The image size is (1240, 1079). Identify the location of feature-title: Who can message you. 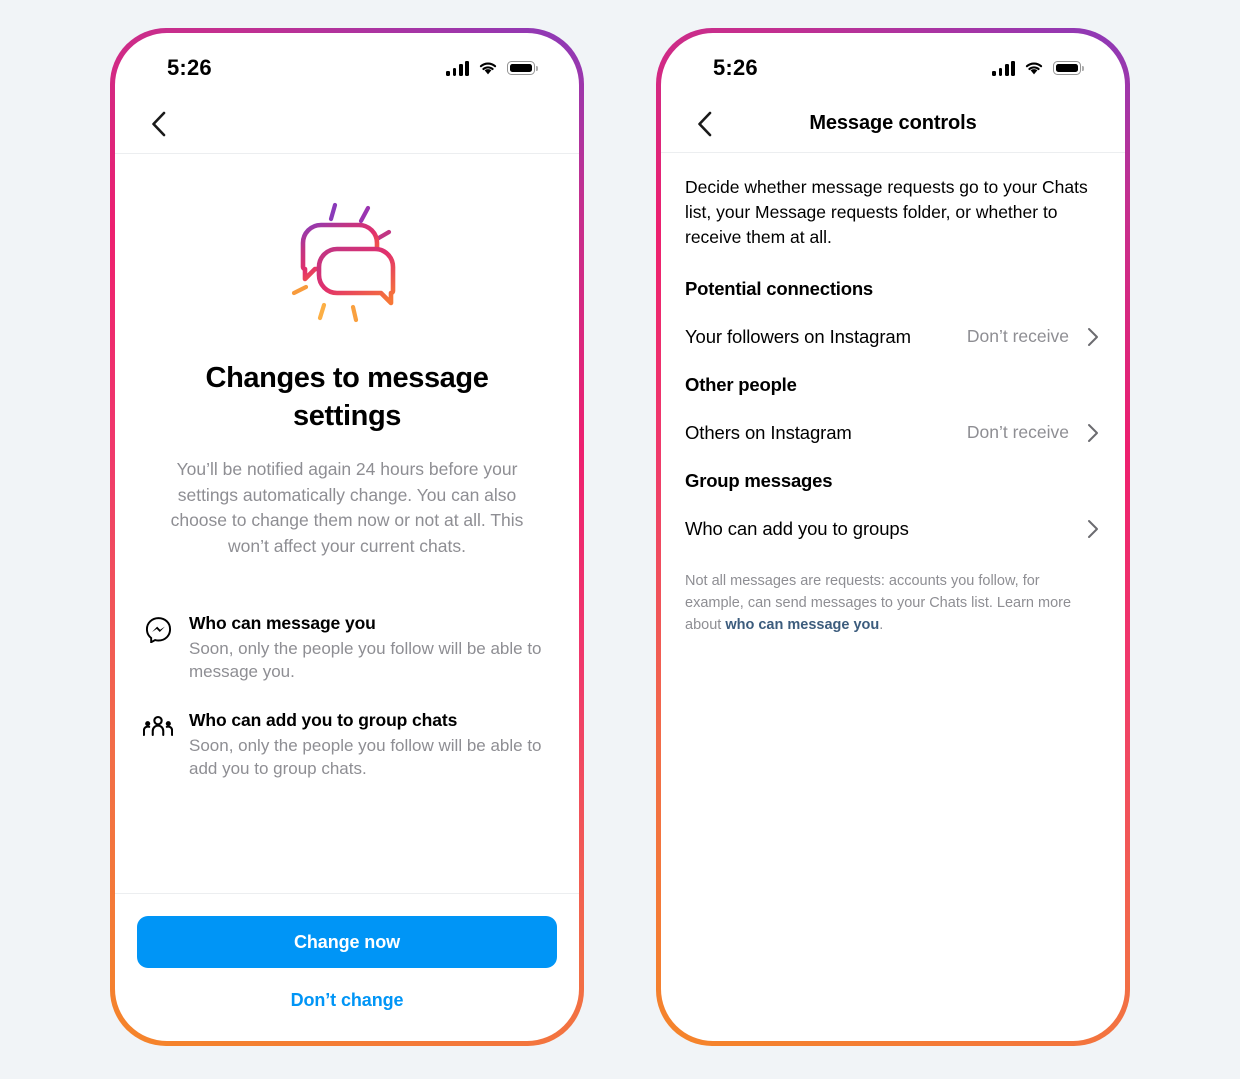
(282, 622).